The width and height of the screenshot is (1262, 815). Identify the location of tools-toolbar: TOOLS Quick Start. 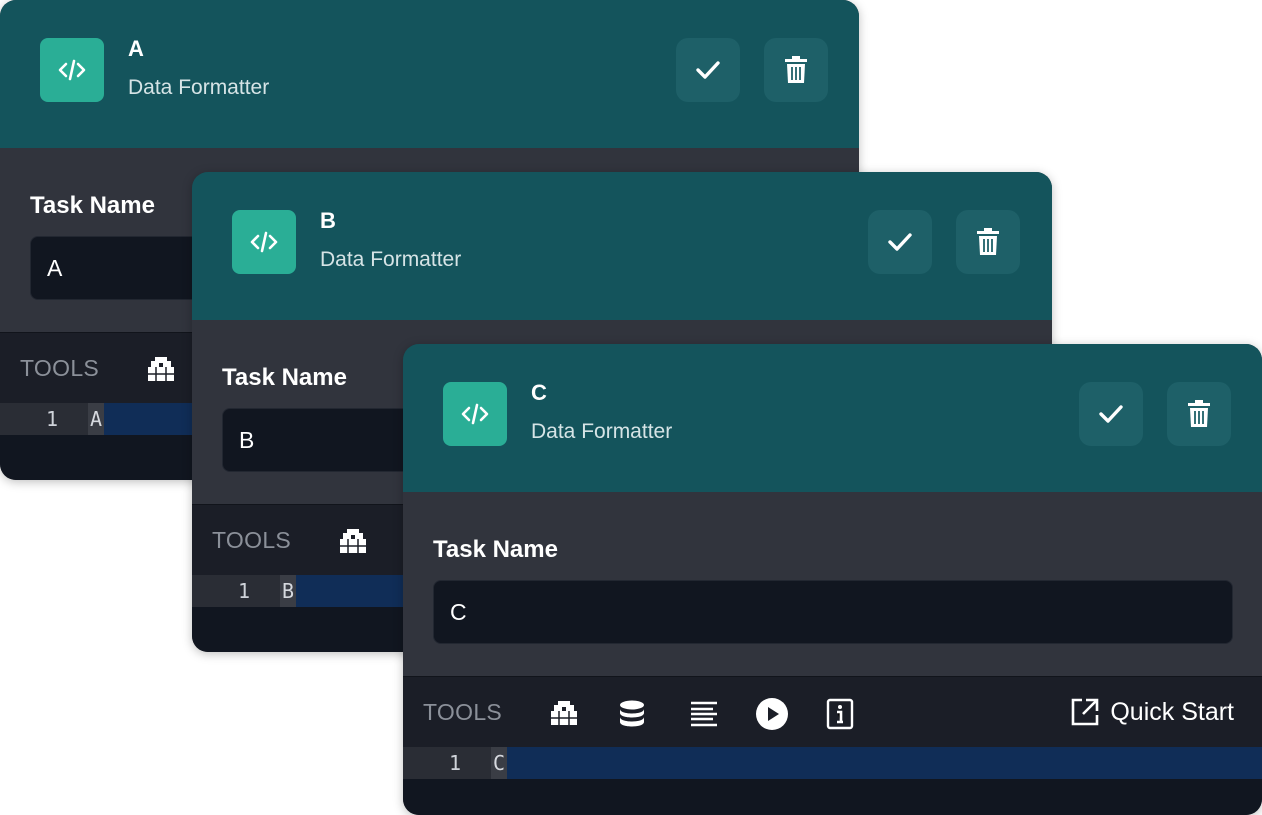
(832, 711).